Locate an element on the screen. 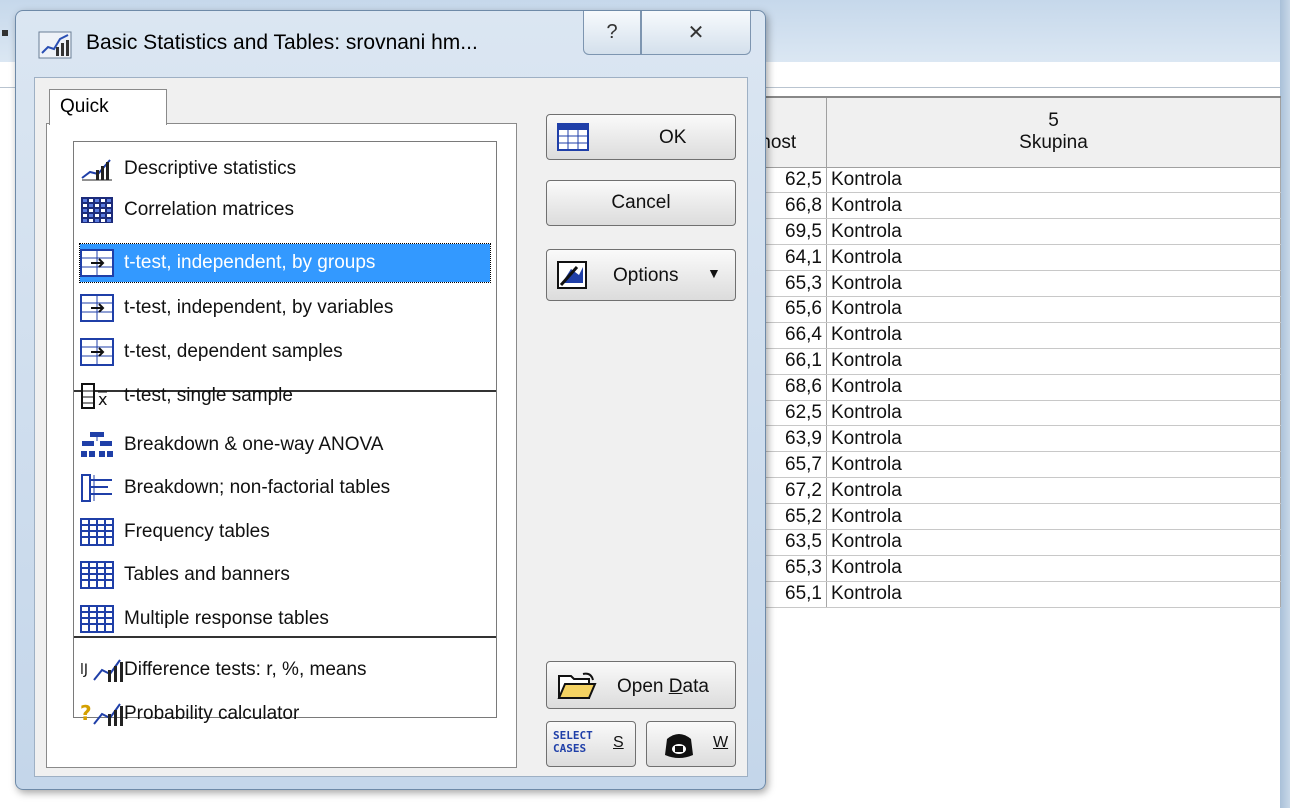 The width and height of the screenshot is (1290, 808). breakdown-nonfactorial-icon is located at coordinates (102, 488).